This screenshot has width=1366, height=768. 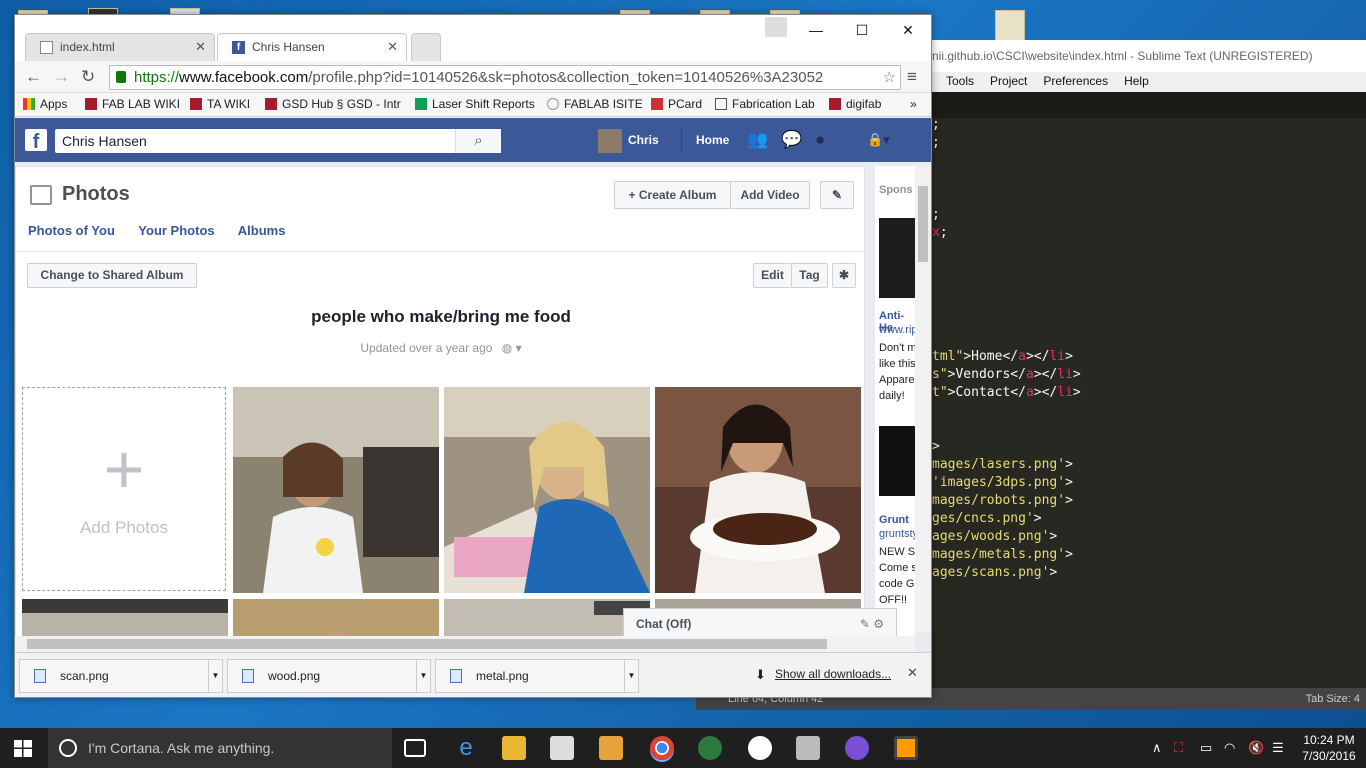 I want to click on bookmark-ta-wiki: TA WIKI, so click(x=220, y=104).